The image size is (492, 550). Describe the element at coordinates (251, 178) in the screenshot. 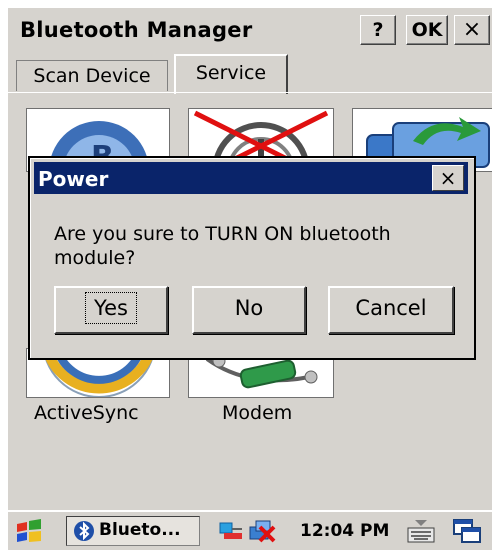

I see `dialog-title-bar: Power ×` at that location.